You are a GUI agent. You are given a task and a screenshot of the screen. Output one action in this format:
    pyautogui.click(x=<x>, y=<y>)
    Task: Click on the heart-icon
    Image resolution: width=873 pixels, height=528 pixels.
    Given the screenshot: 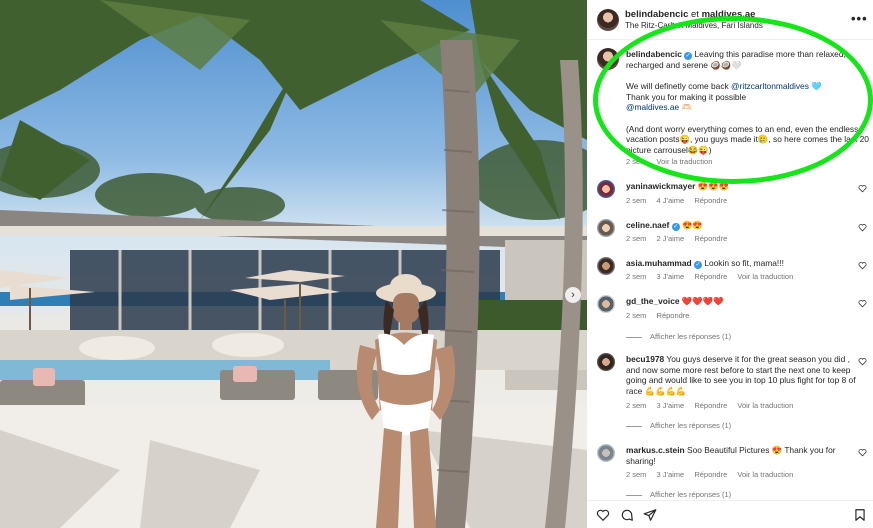 What is the action you would take?
    pyautogui.click(x=603, y=515)
    